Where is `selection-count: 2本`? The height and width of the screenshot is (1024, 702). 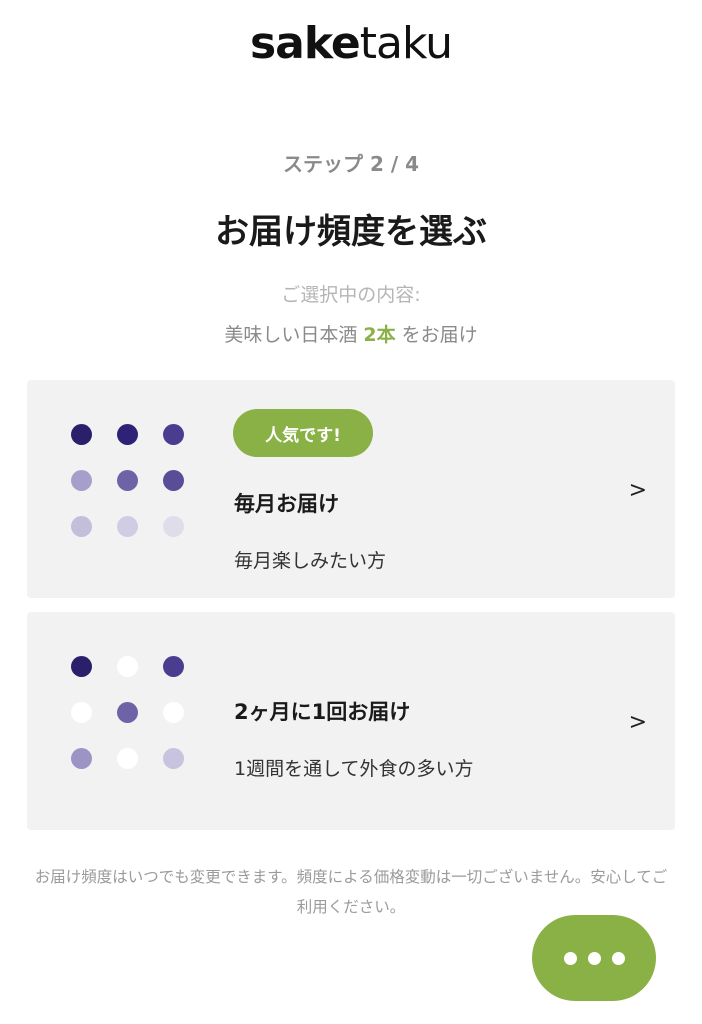
selection-count: 2本 is located at coordinates (379, 335).